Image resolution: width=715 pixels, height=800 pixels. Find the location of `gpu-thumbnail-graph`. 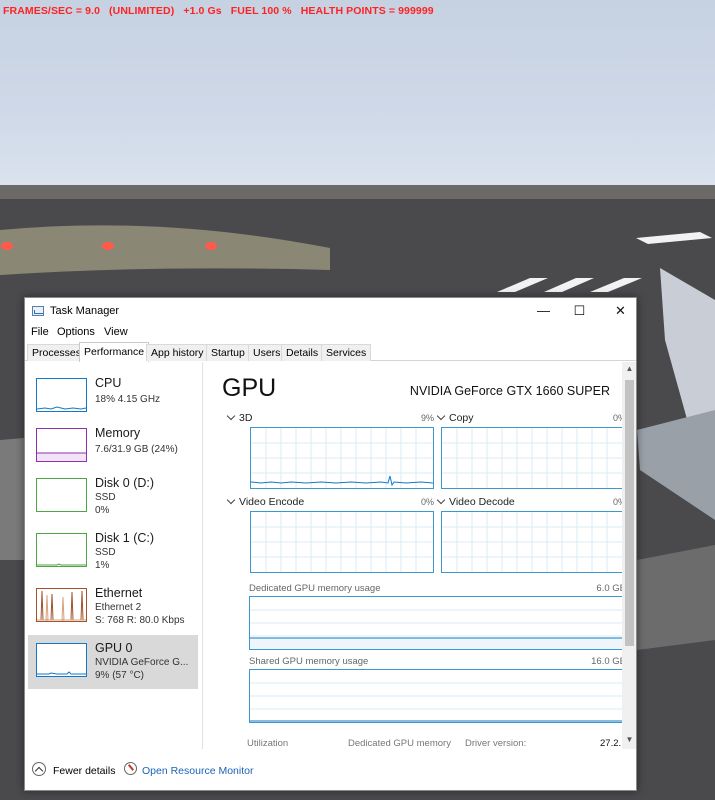

gpu-thumbnail-graph is located at coordinates (61, 660).